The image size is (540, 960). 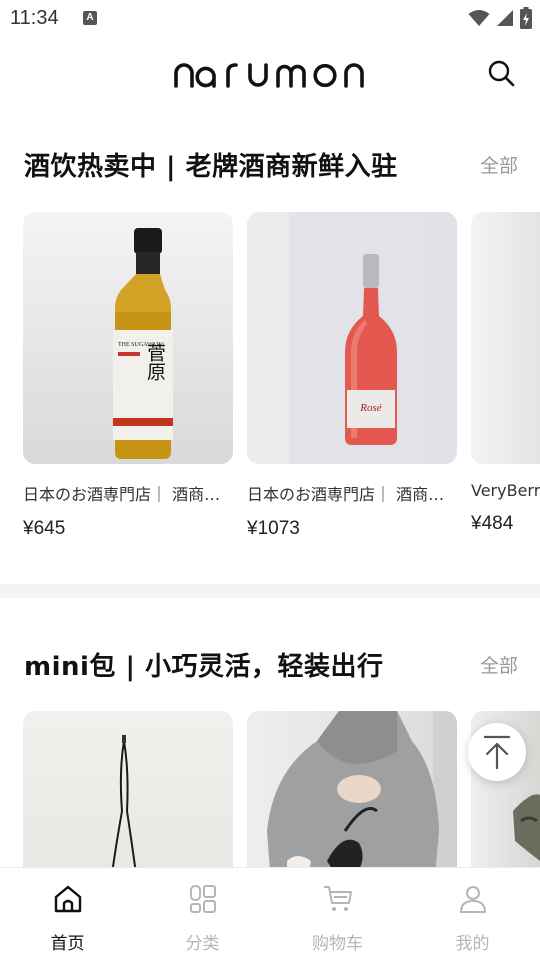 What do you see at coordinates (270, 591) in the screenshot?
I see `section-divider` at bounding box center [270, 591].